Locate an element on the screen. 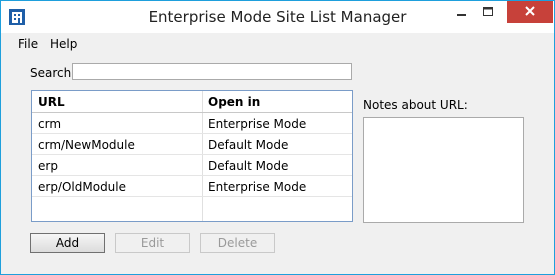  url-cell: crm is located at coordinates (50, 124).